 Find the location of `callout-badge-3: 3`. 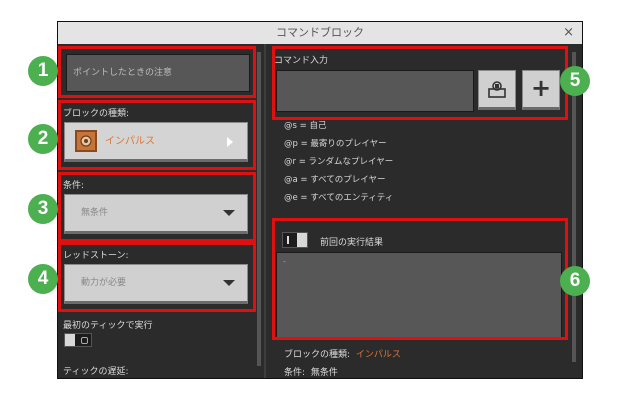

callout-badge-3: 3 is located at coordinates (43, 209).